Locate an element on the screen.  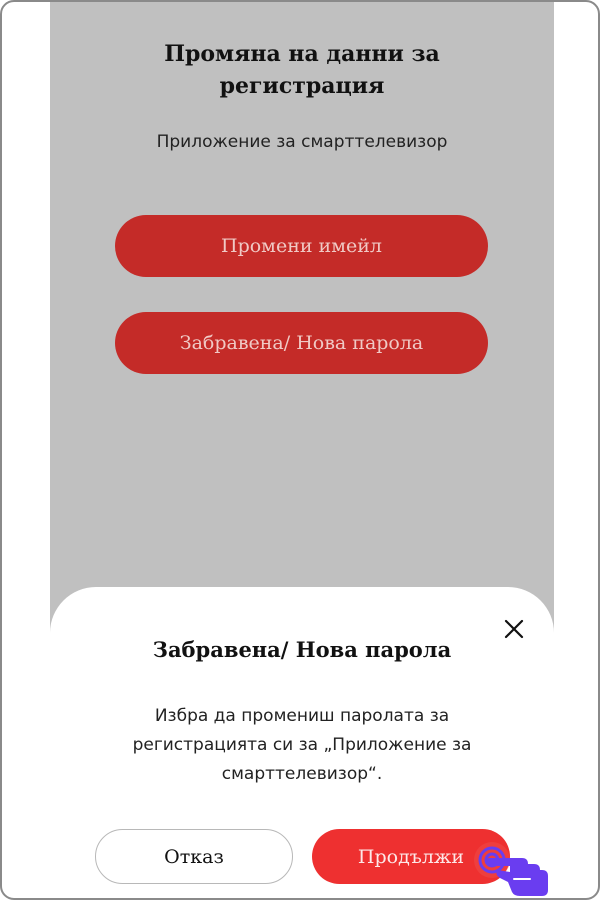
dialog-title: Забравена/ Нова парола is located at coordinates (302, 649).